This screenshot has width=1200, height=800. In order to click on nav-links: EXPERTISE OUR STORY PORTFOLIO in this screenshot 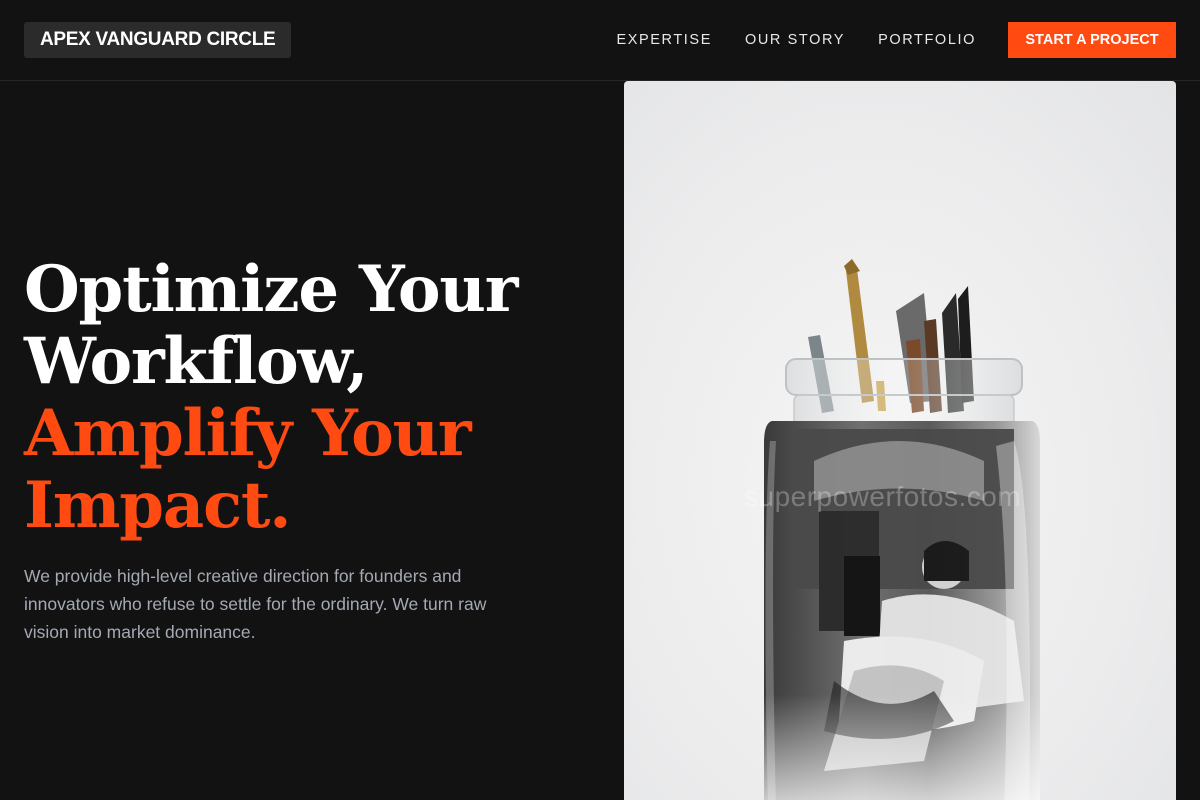, I will do `click(796, 40)`.